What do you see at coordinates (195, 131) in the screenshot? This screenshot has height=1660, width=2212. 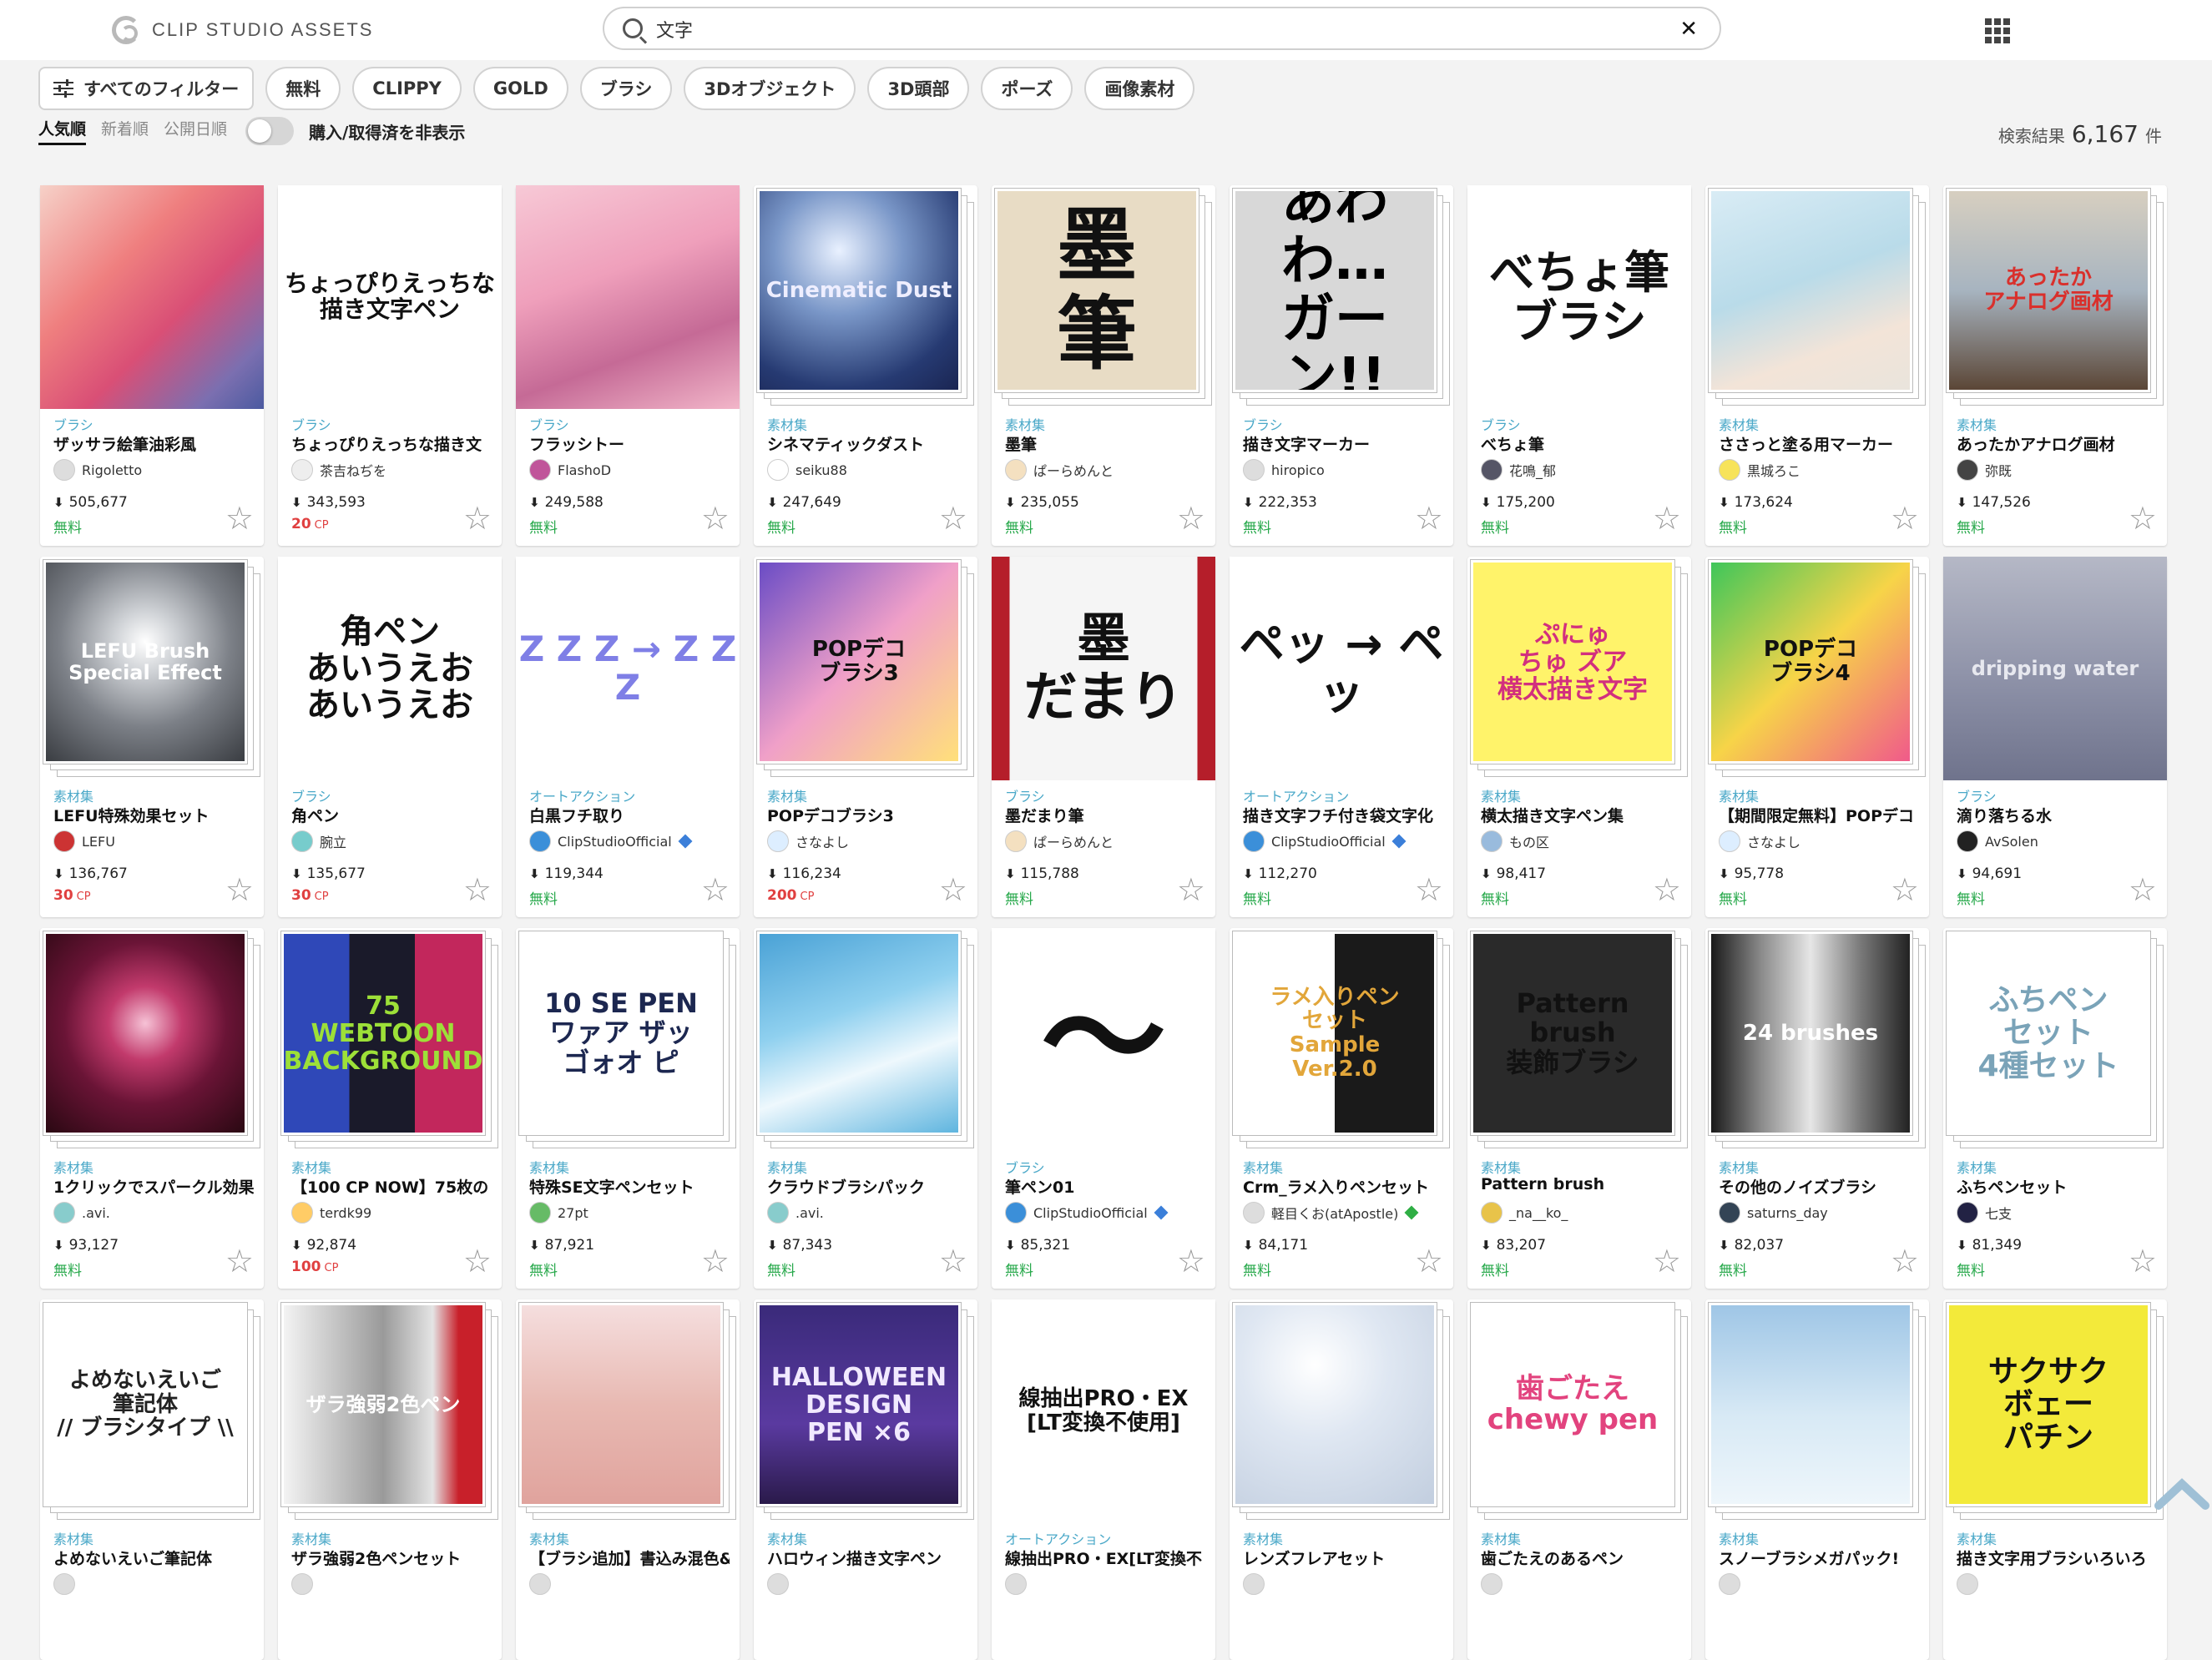 I see `sort-option: 公開日順` at bounding box center [195, 131].